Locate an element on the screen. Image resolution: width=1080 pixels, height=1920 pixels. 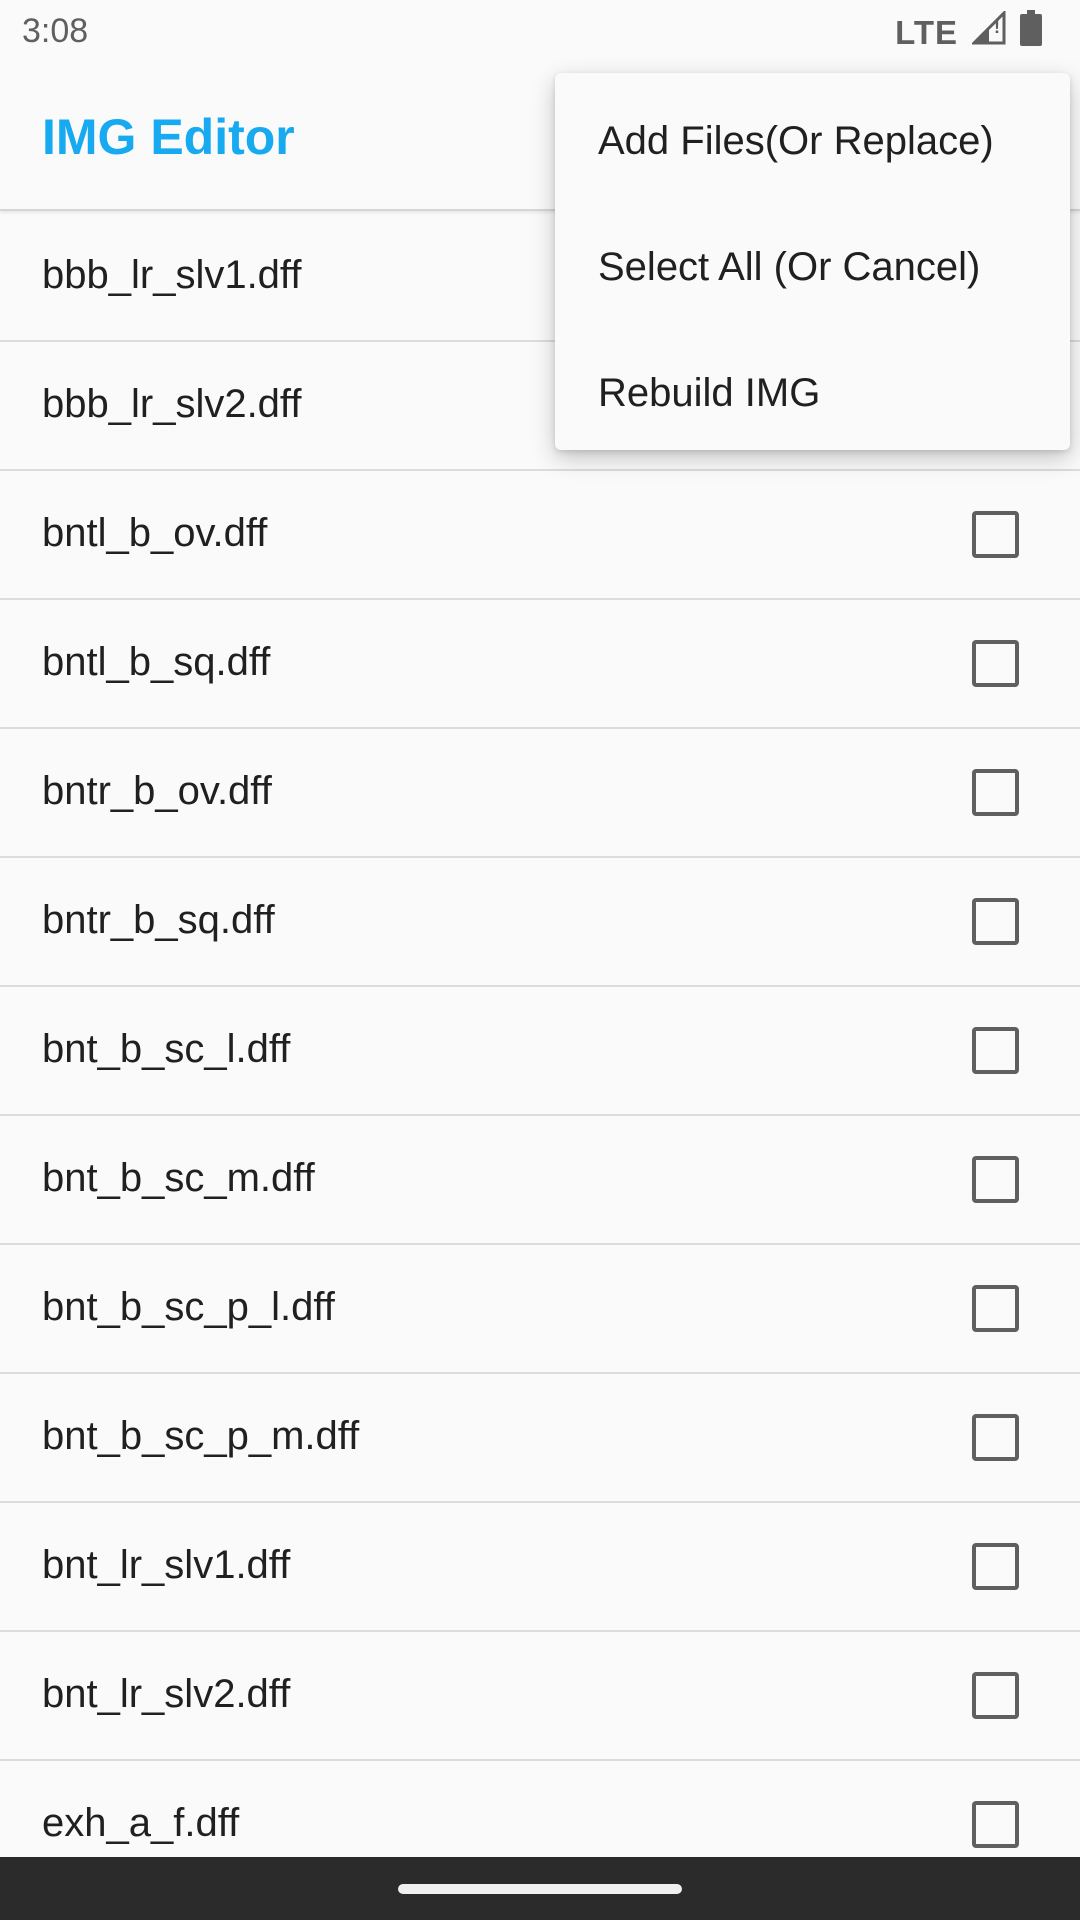
list-item: bnt_b_sc_l.dff is located at coordinates (540, 1051).